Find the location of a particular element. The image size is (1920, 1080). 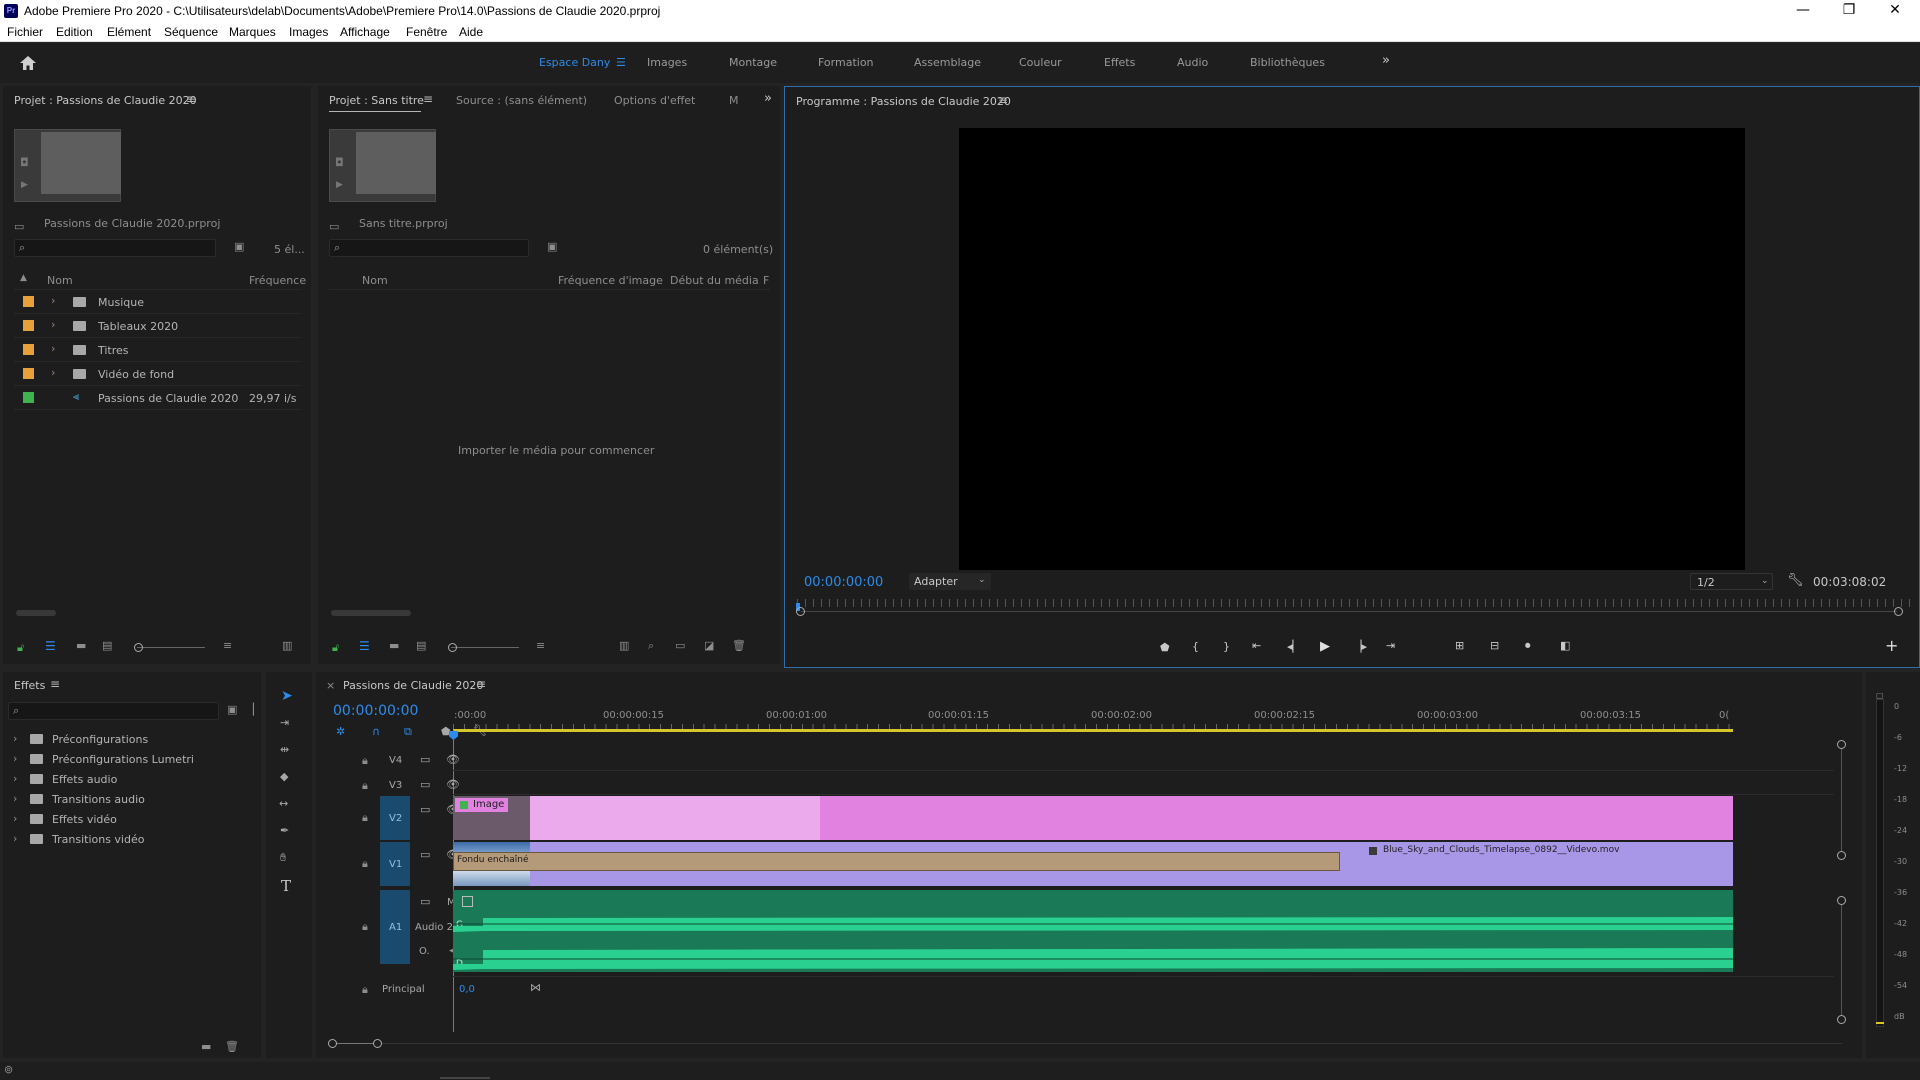

list-item: › Transitions vidéo is located at coordinates (132, 840).